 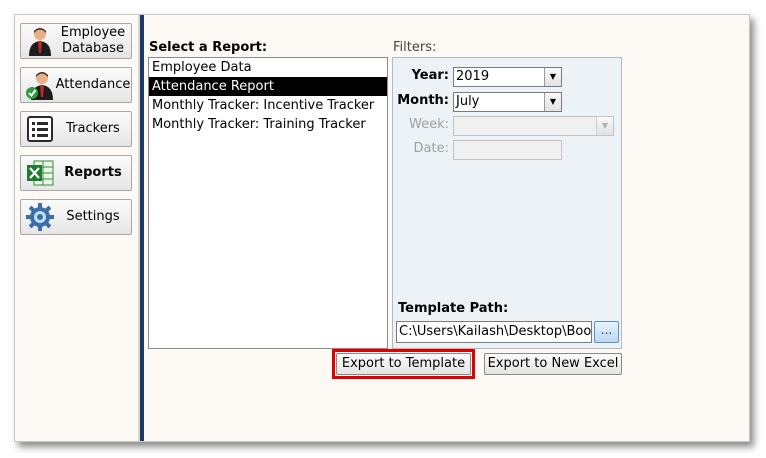 I want to click on sidebar-item-label: Trackers, so click(x=93, y=128).